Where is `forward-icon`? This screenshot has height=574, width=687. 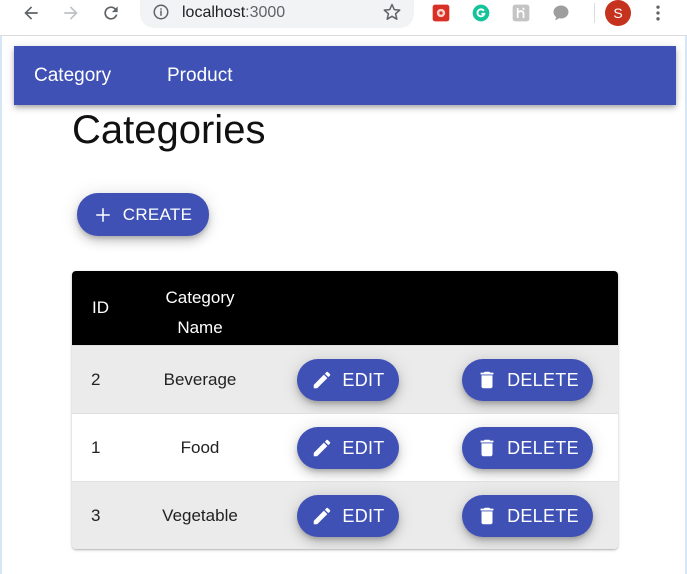
forward-icon is located at coordinates (71, 13).